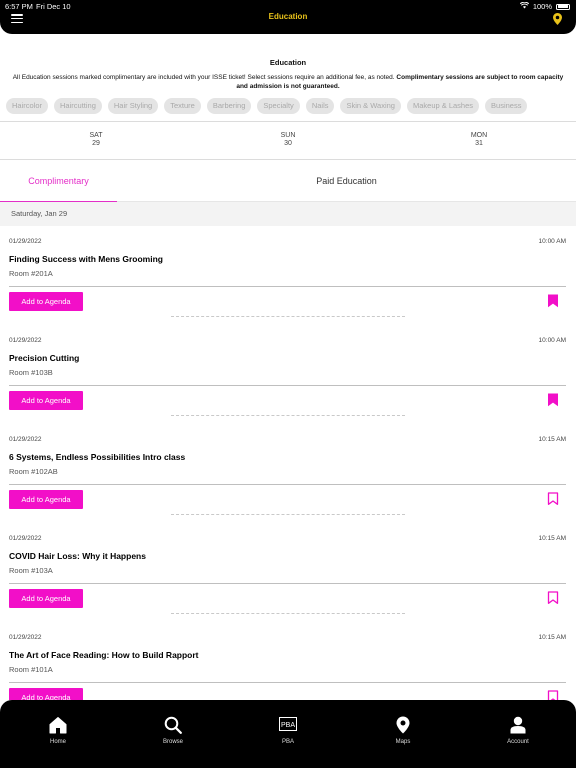  What do you see at coordinates (58, 182) in the screenshot?
I see `tab-complimentary: Complimentary` at bounding box center [58, 182].